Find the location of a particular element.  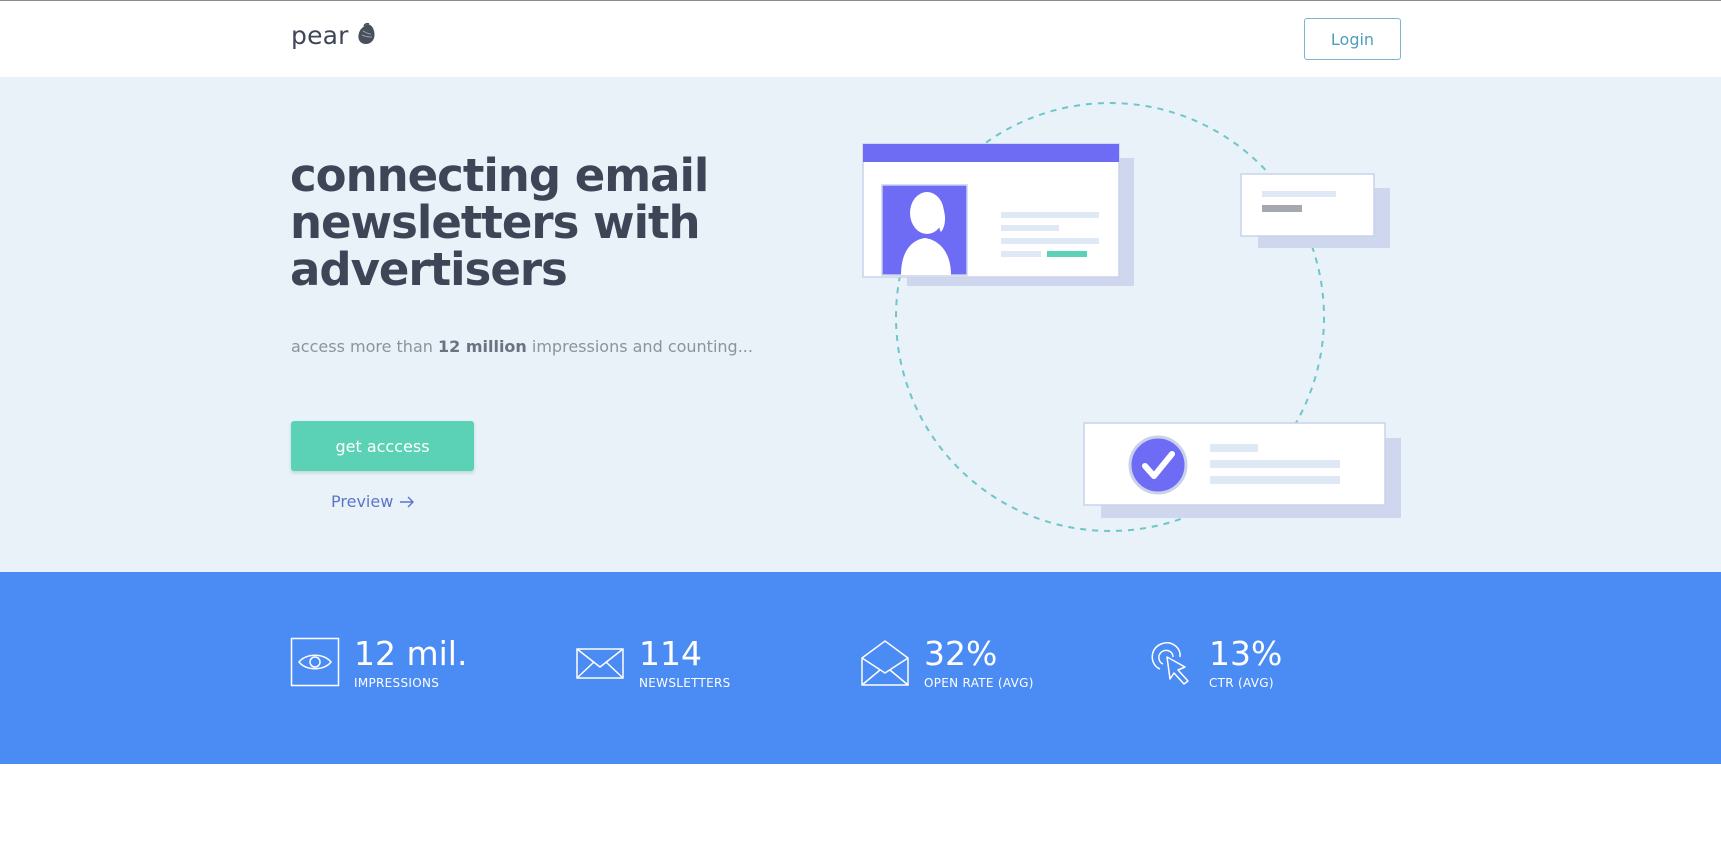

confirmation-card is located at coordinates (1242, 470).